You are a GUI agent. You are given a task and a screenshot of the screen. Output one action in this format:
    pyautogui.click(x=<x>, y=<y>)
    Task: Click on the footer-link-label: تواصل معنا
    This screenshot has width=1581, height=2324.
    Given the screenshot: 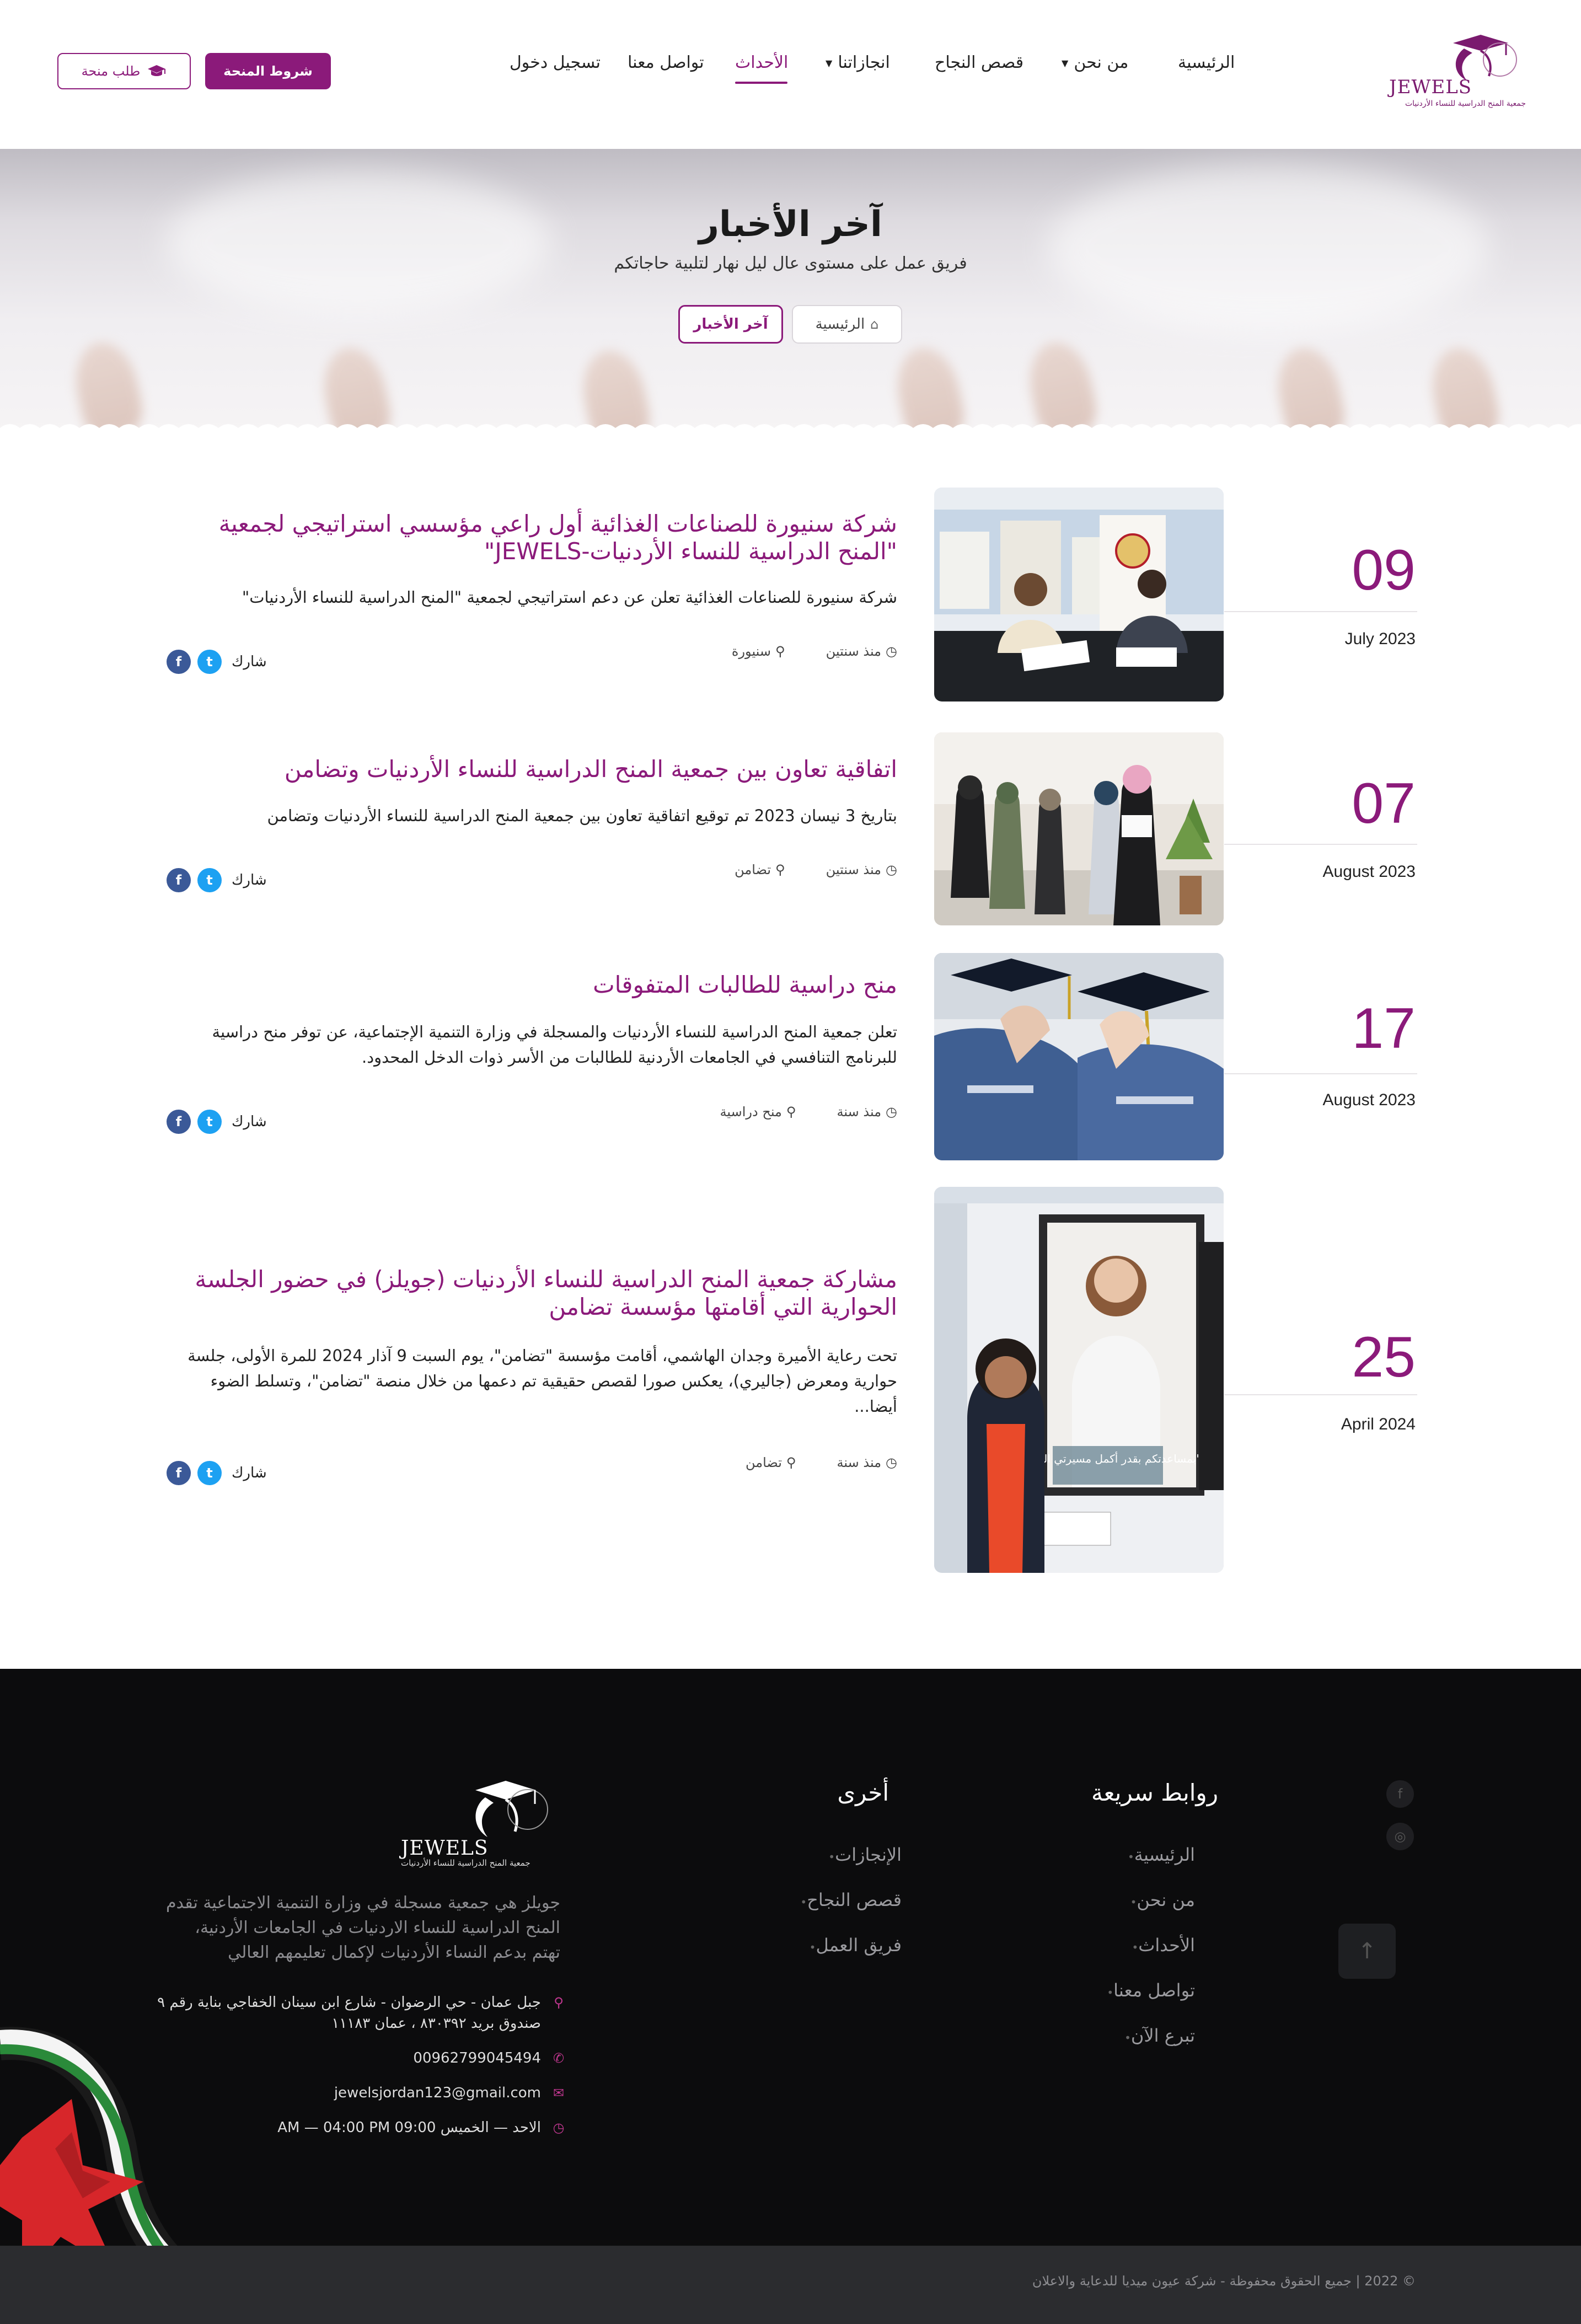 What is the action you would take?
    pyautogui.click(x=1154, y=1990)
    